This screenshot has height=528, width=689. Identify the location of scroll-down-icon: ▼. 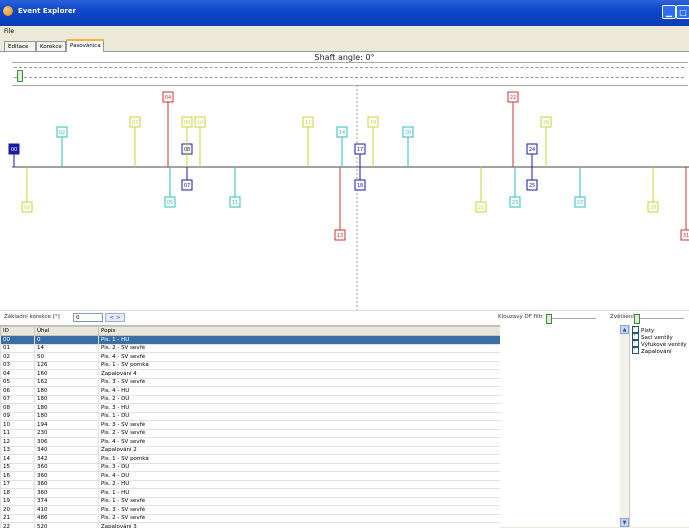
(624, 522).